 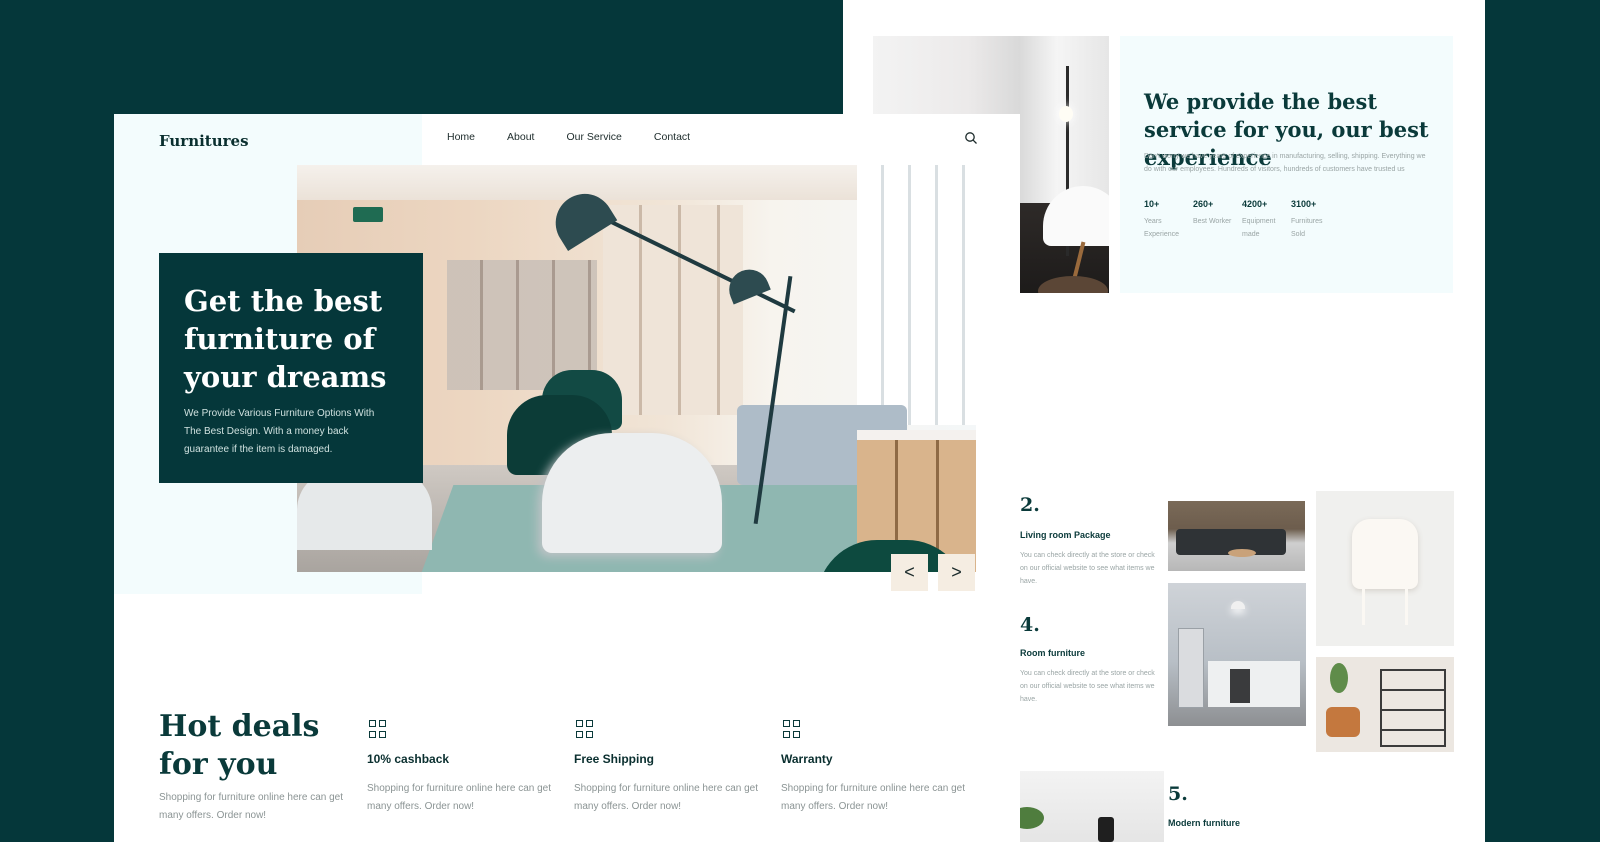 I want to click on main-nav: Home About Our Service Contact, so click(x=584, y=137).